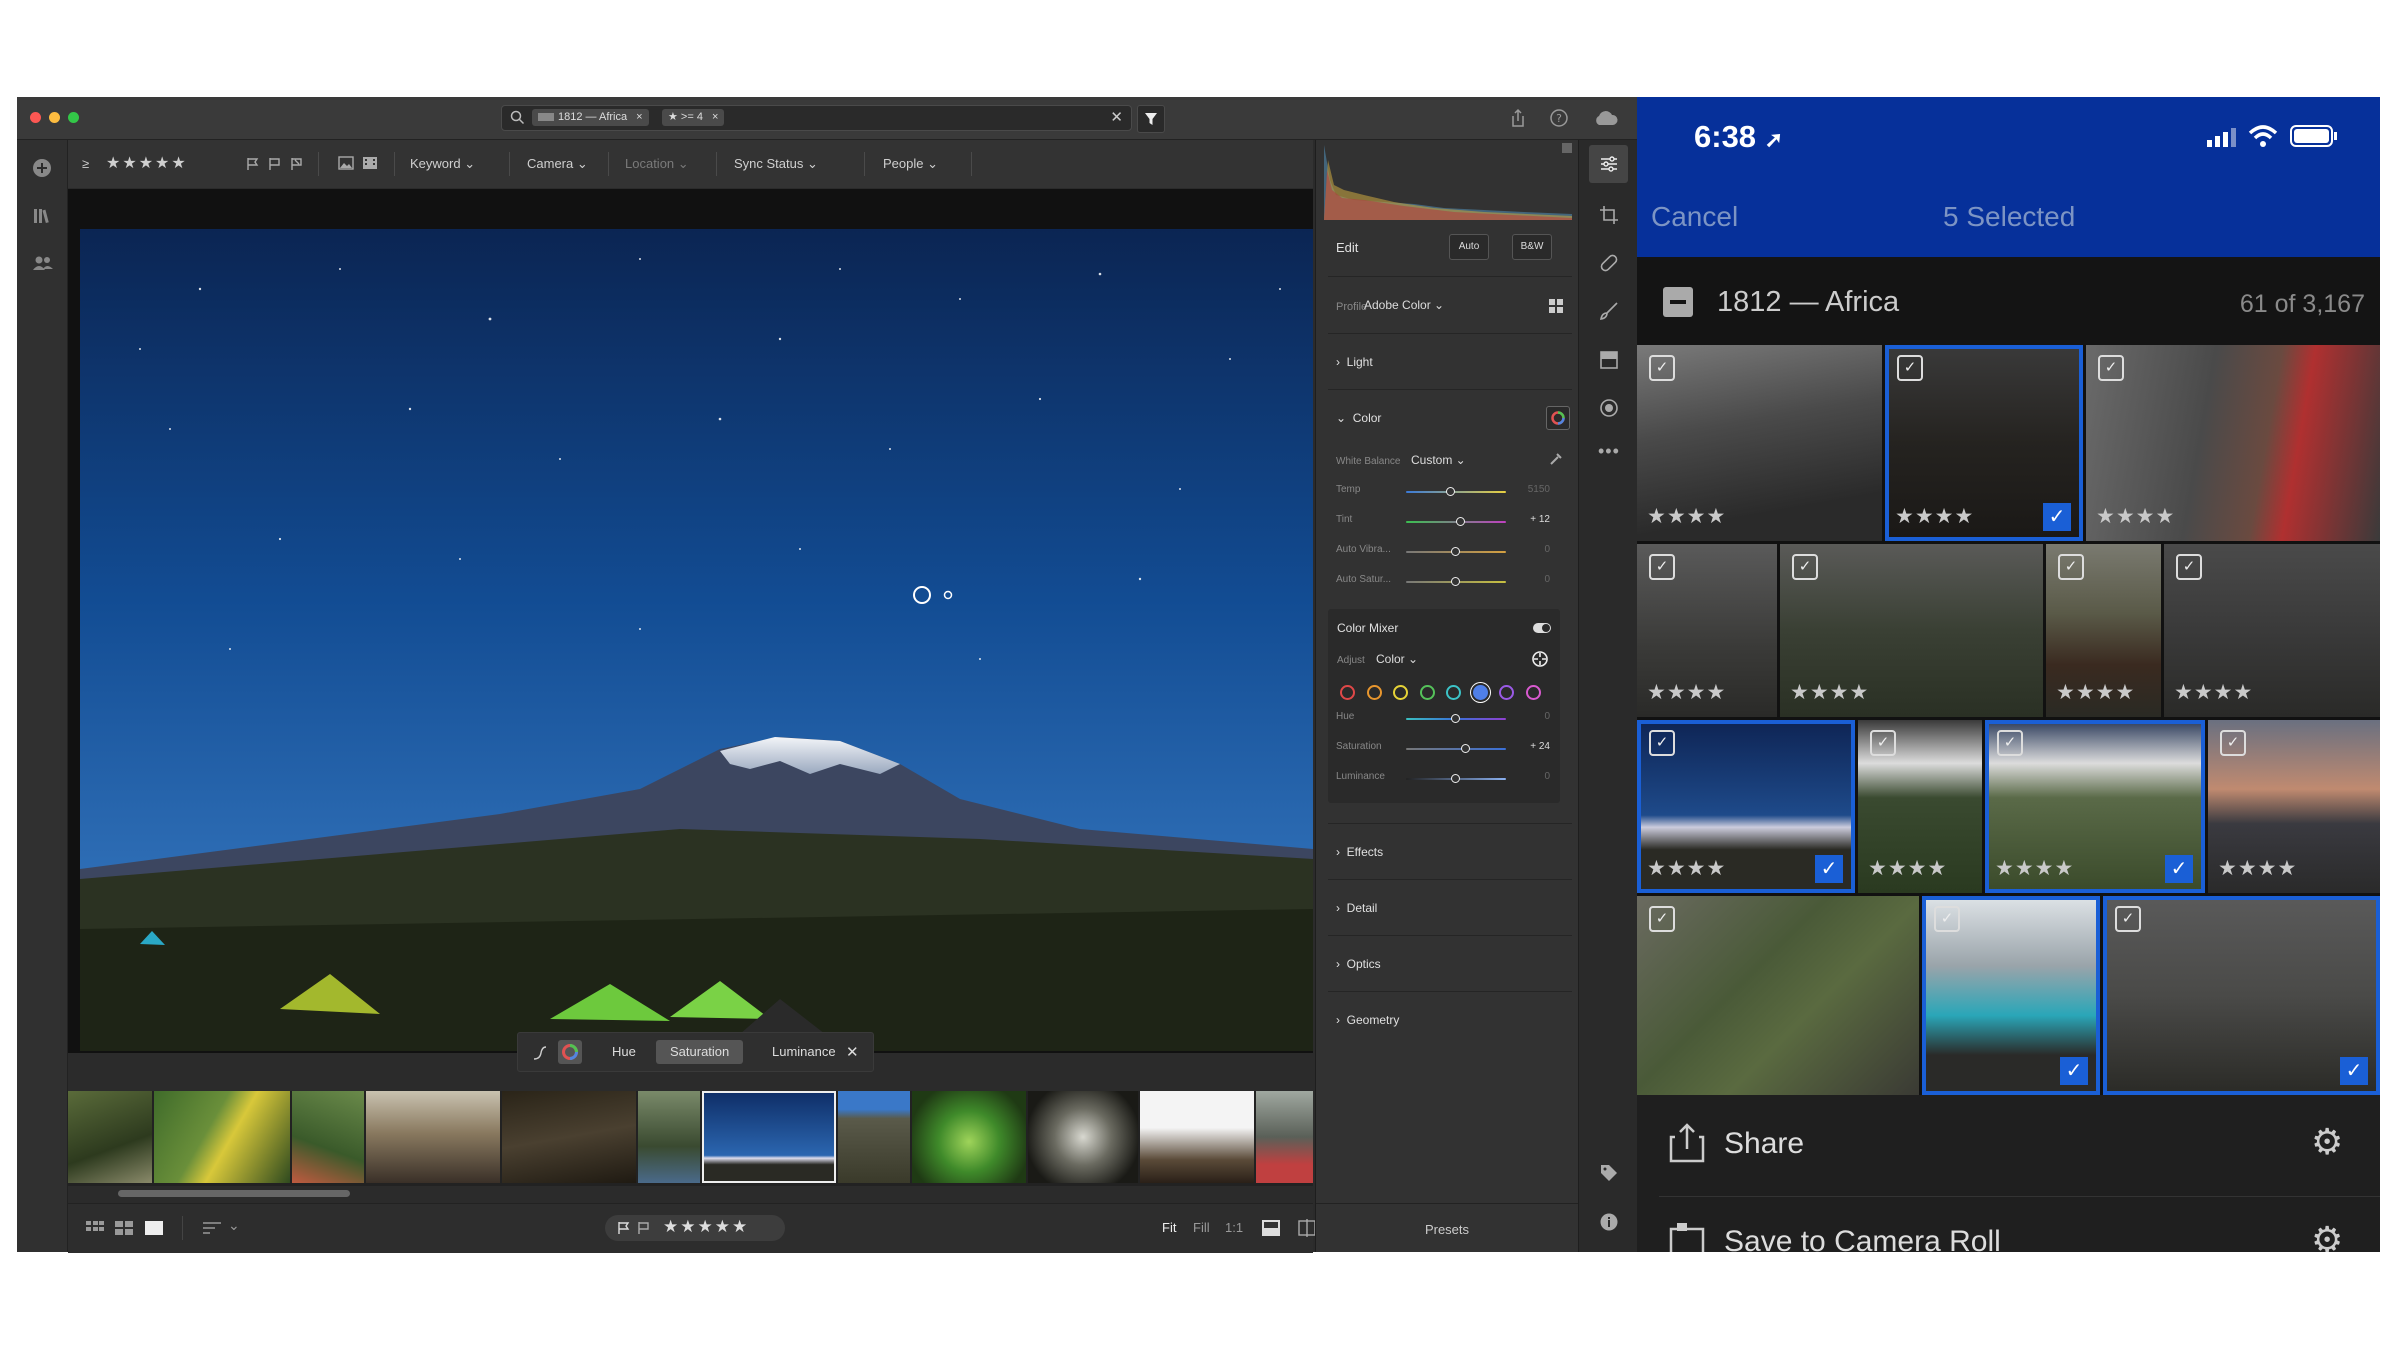 This screenshot has height=1349, width=2398. What do you see at coordinates (1559, 118) in the screenshot?
I see `help-icon: ?` at bounding box center [1559, 118].